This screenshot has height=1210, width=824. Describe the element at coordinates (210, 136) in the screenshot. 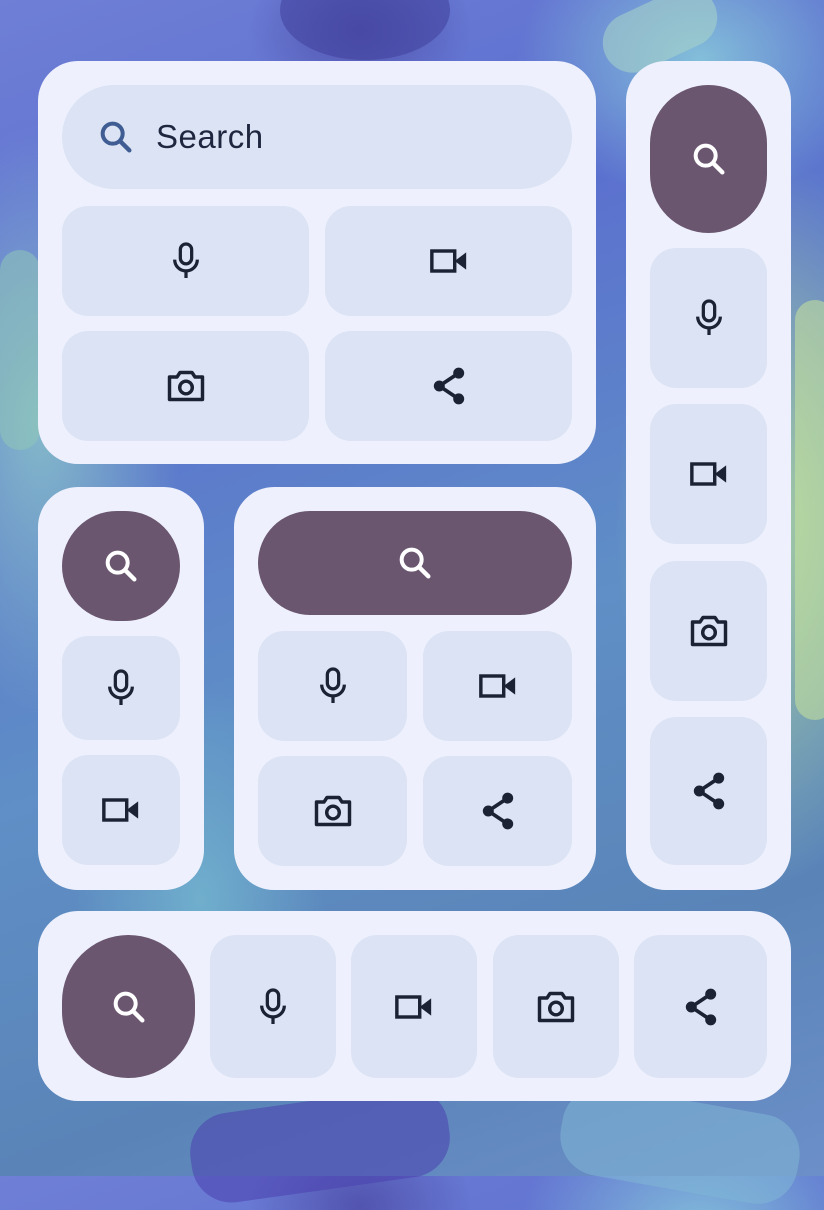

I see `search-label: Search` at that location.